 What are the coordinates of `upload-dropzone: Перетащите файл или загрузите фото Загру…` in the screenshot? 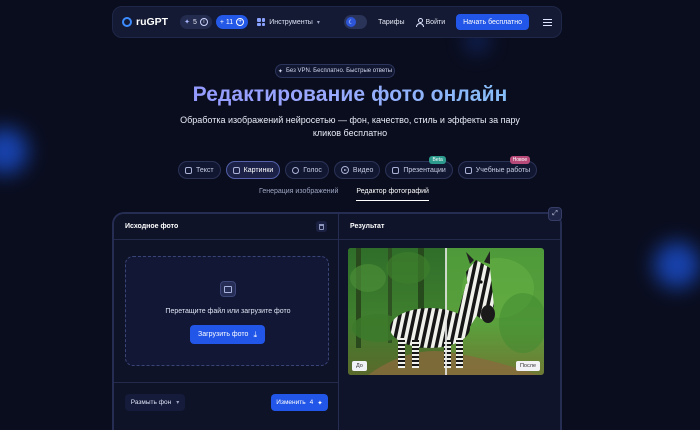 It's located at (227, 311).